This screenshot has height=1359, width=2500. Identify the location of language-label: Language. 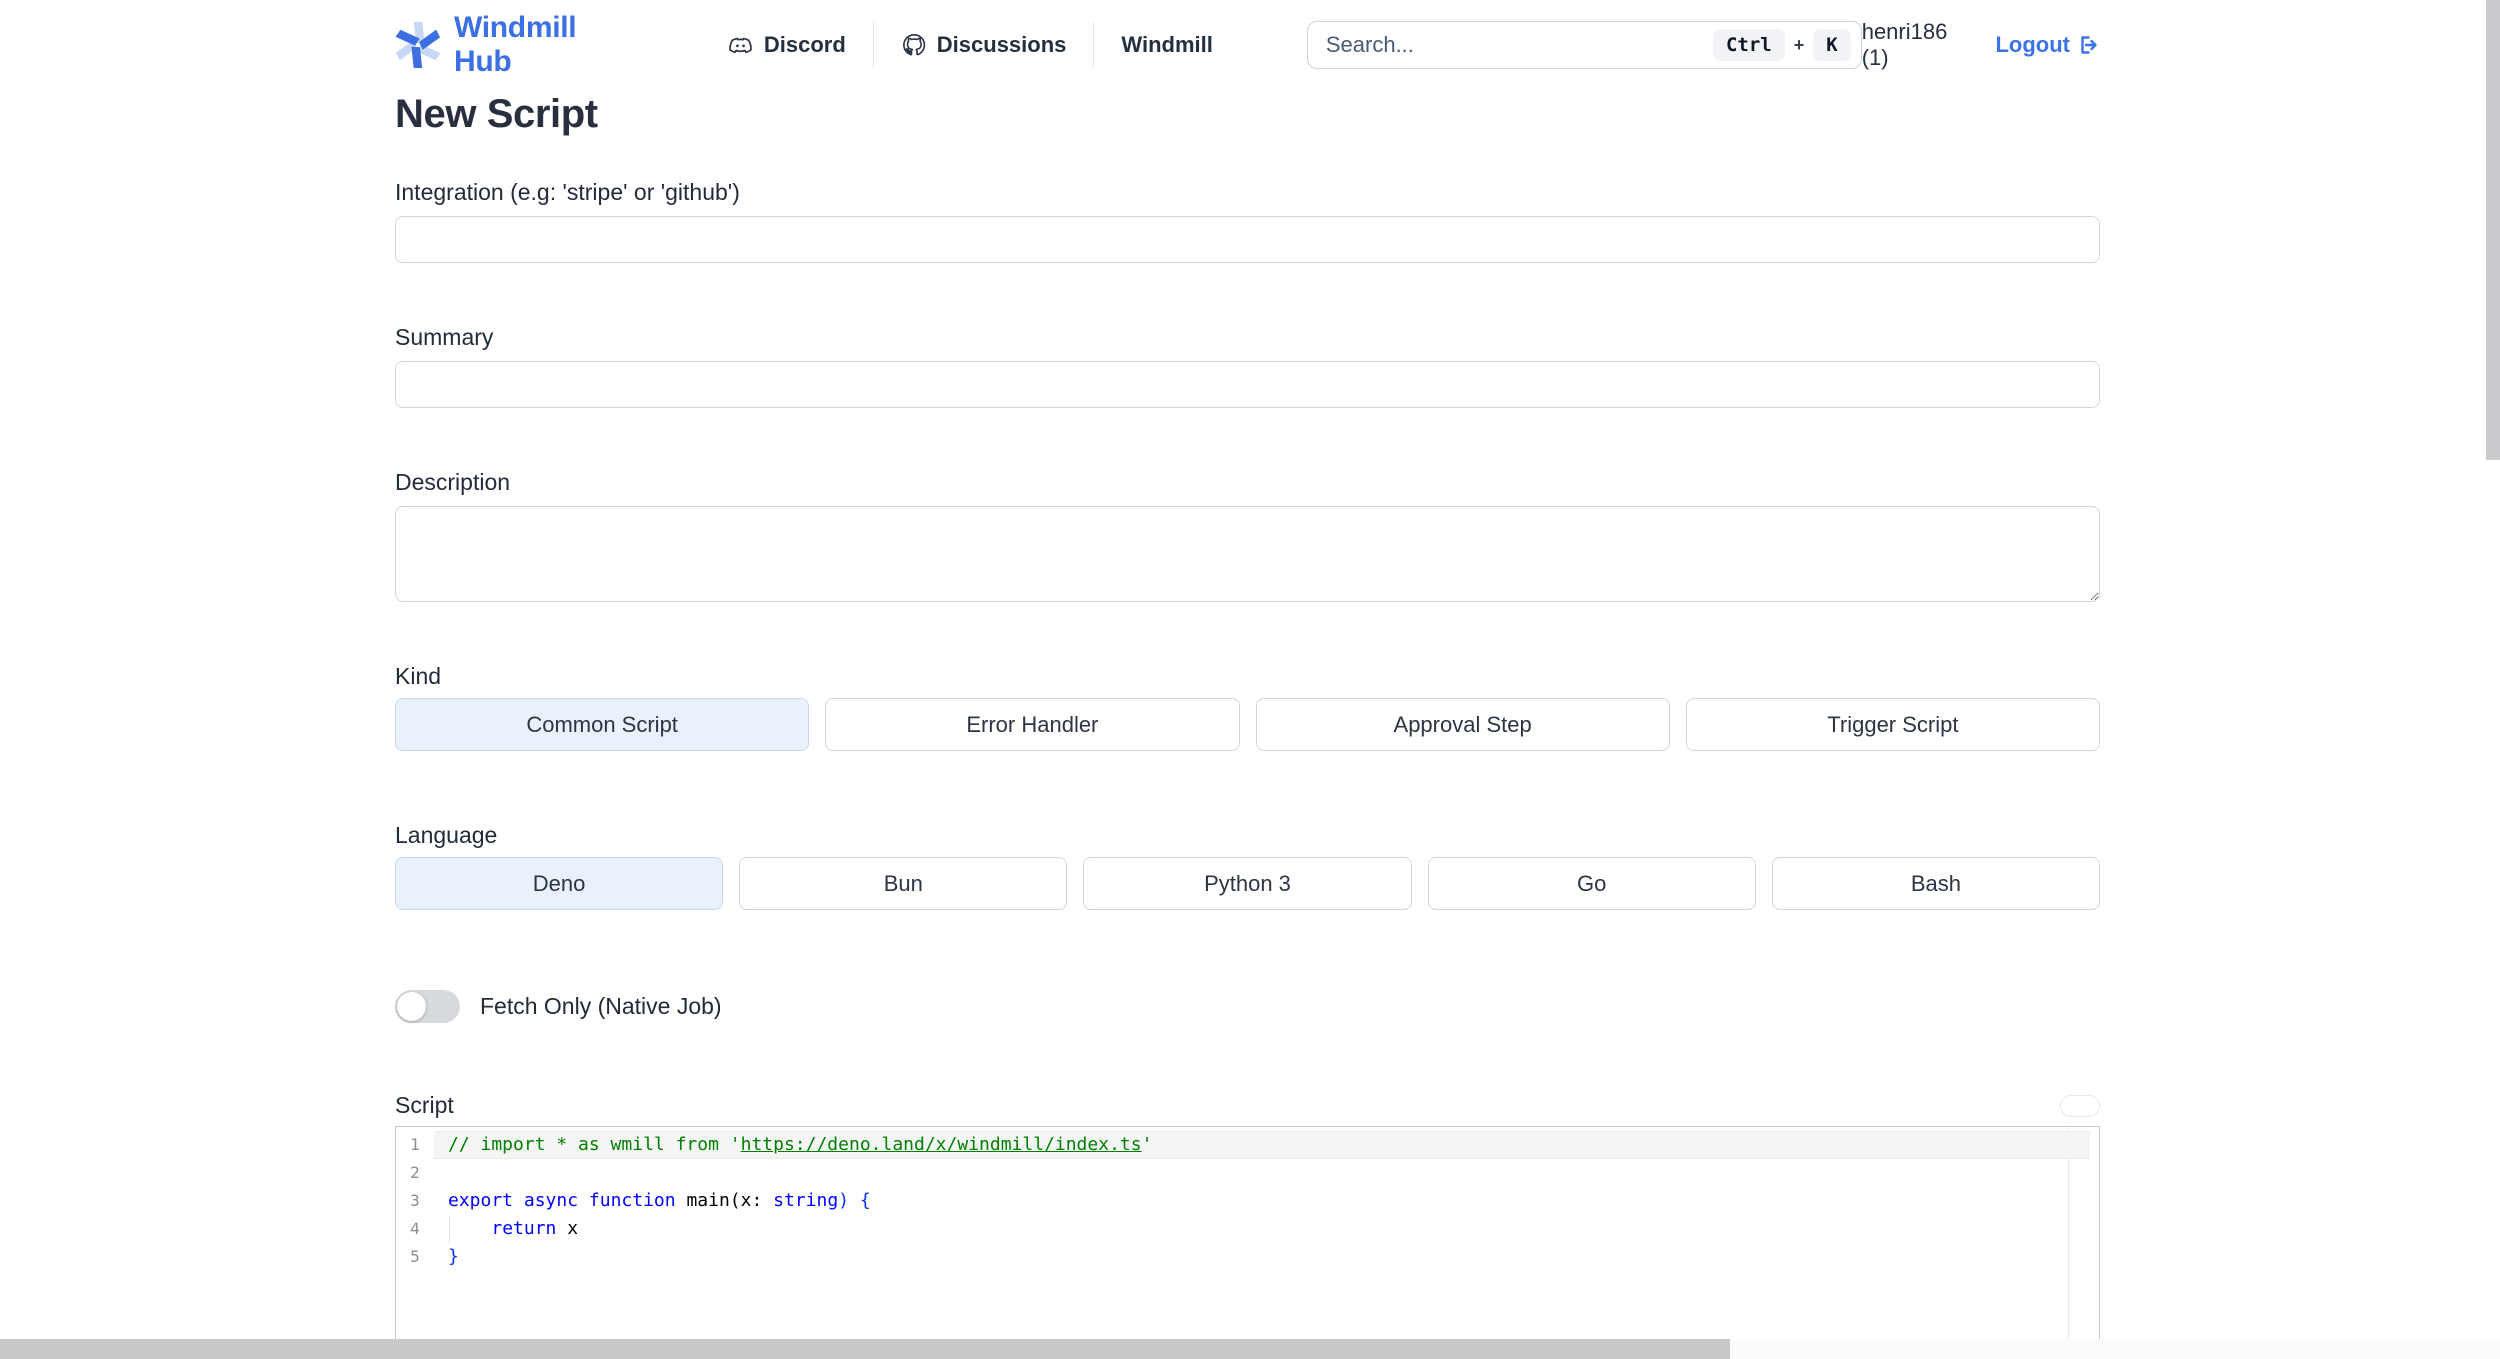
(446, 835).